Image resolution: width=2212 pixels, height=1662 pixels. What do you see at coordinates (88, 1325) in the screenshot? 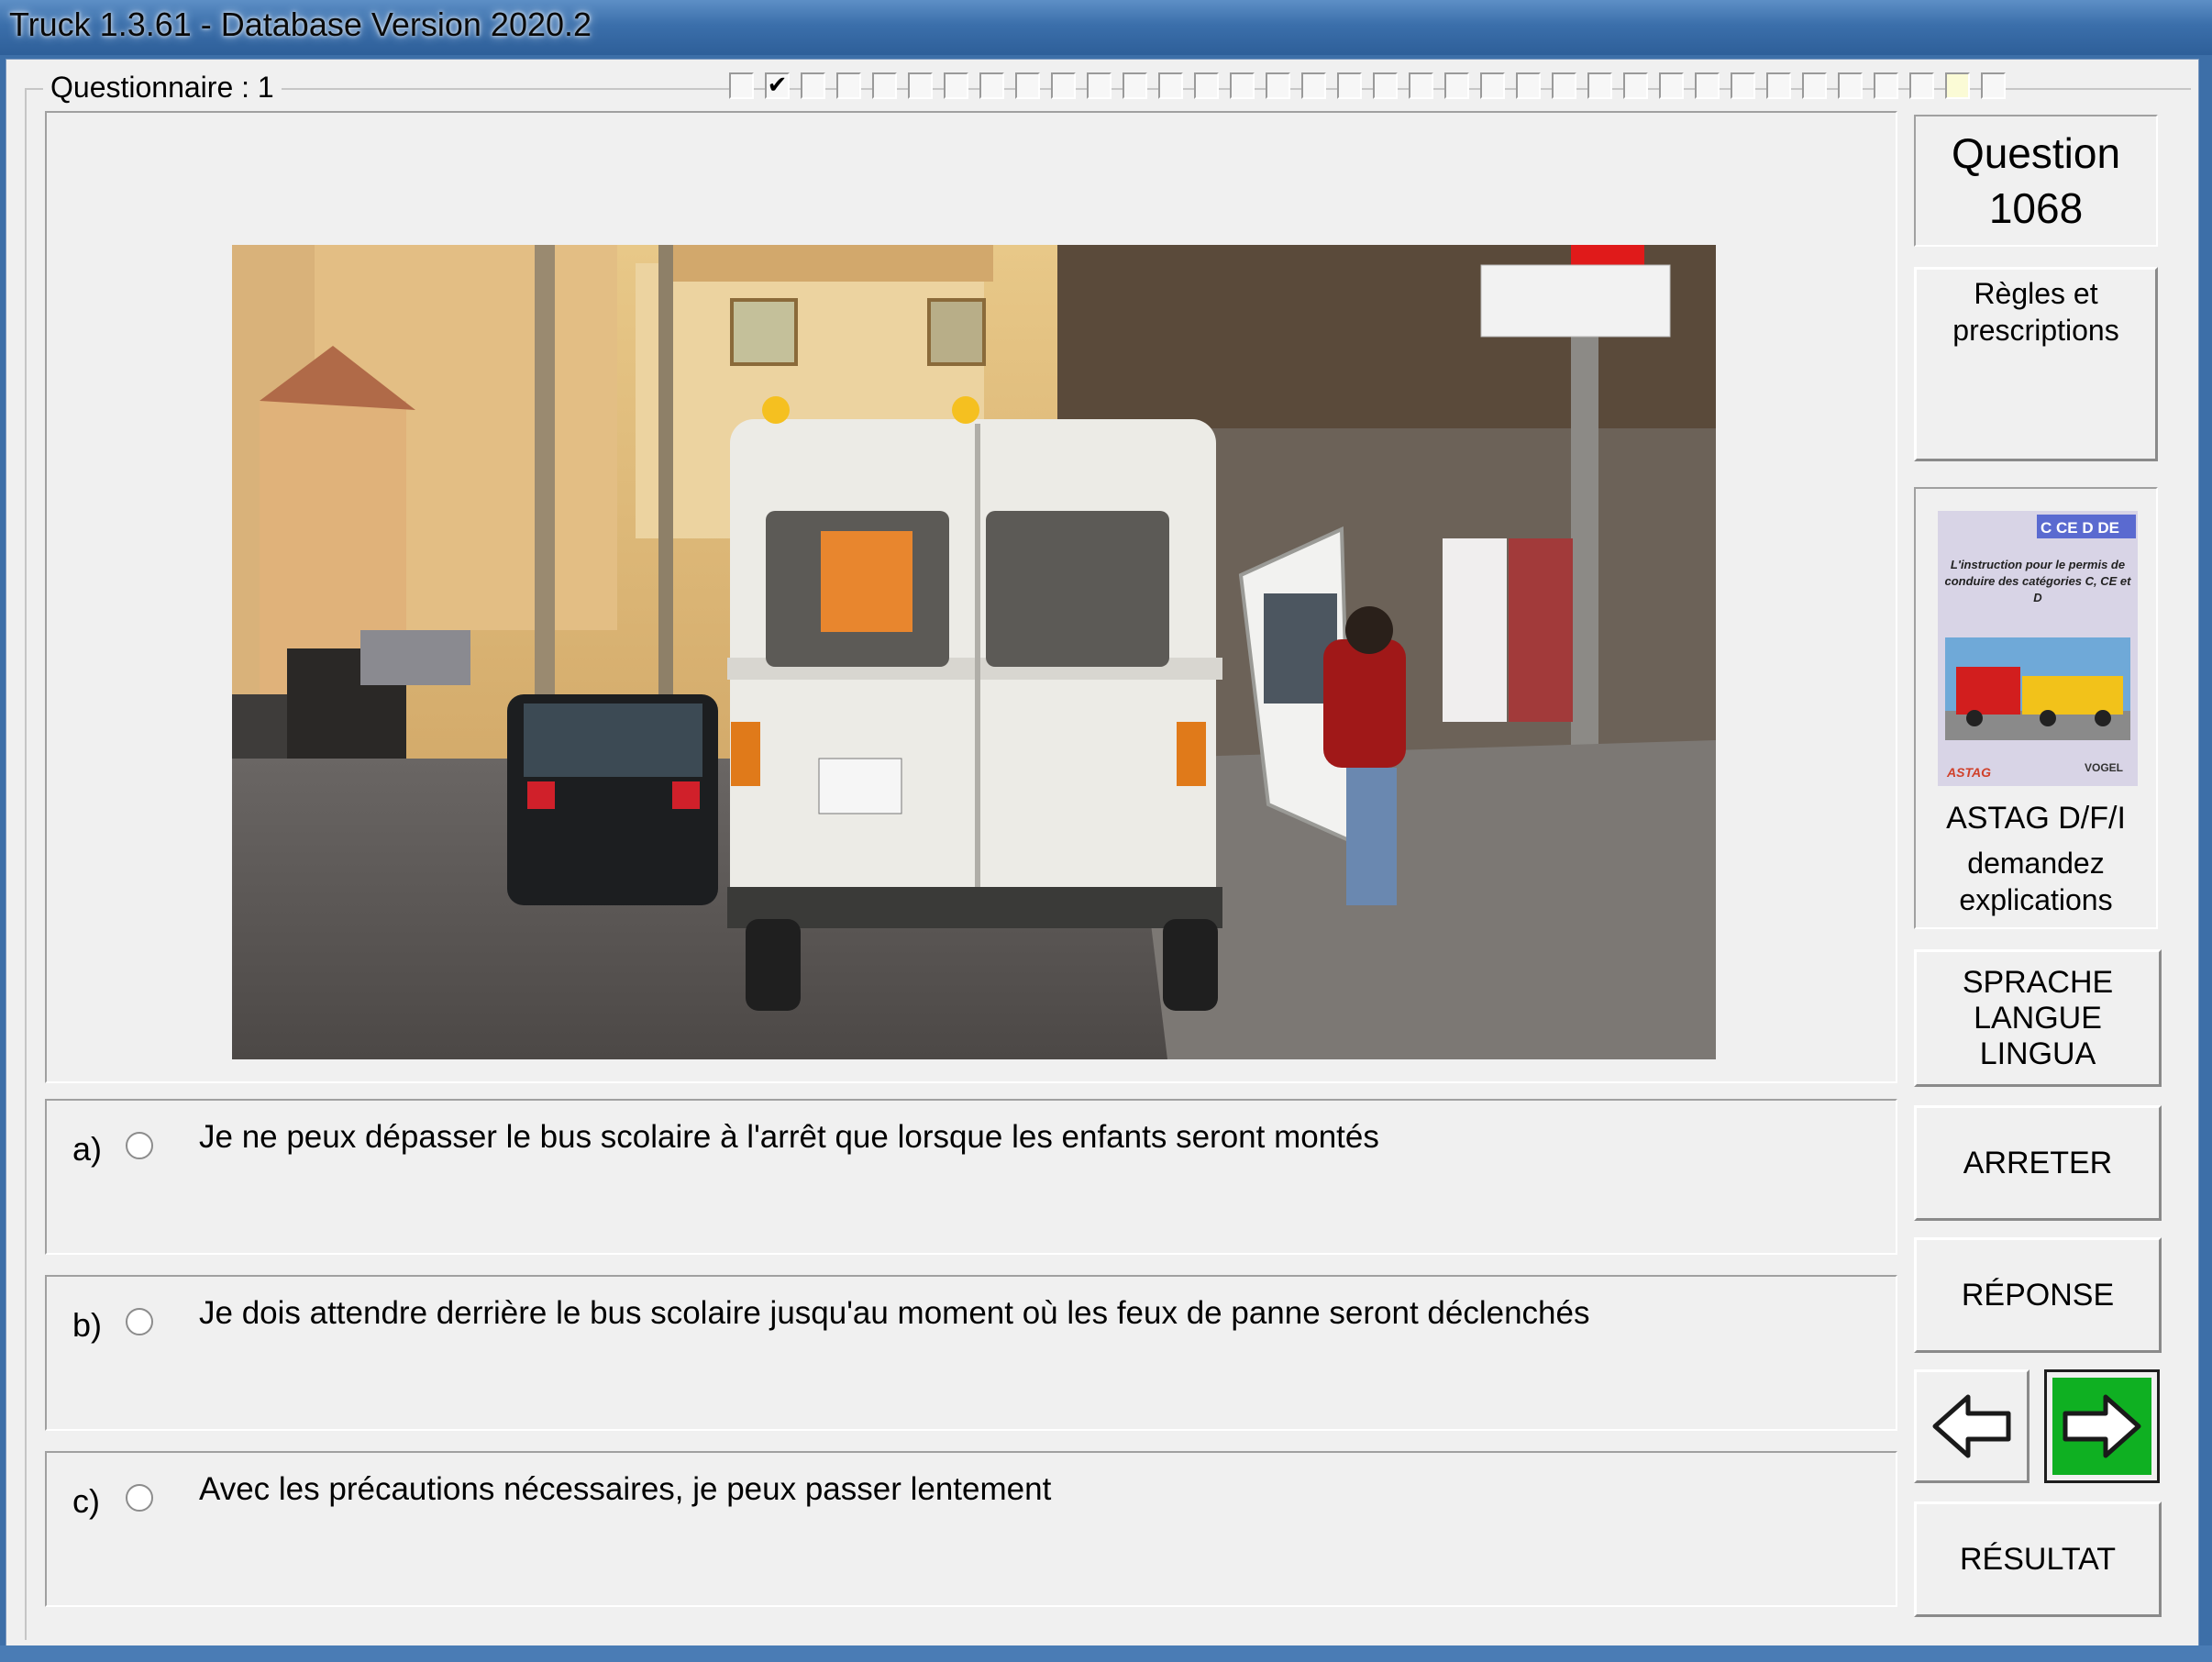
I see `answer-letter: b)` at bounding box center [88, 1325].